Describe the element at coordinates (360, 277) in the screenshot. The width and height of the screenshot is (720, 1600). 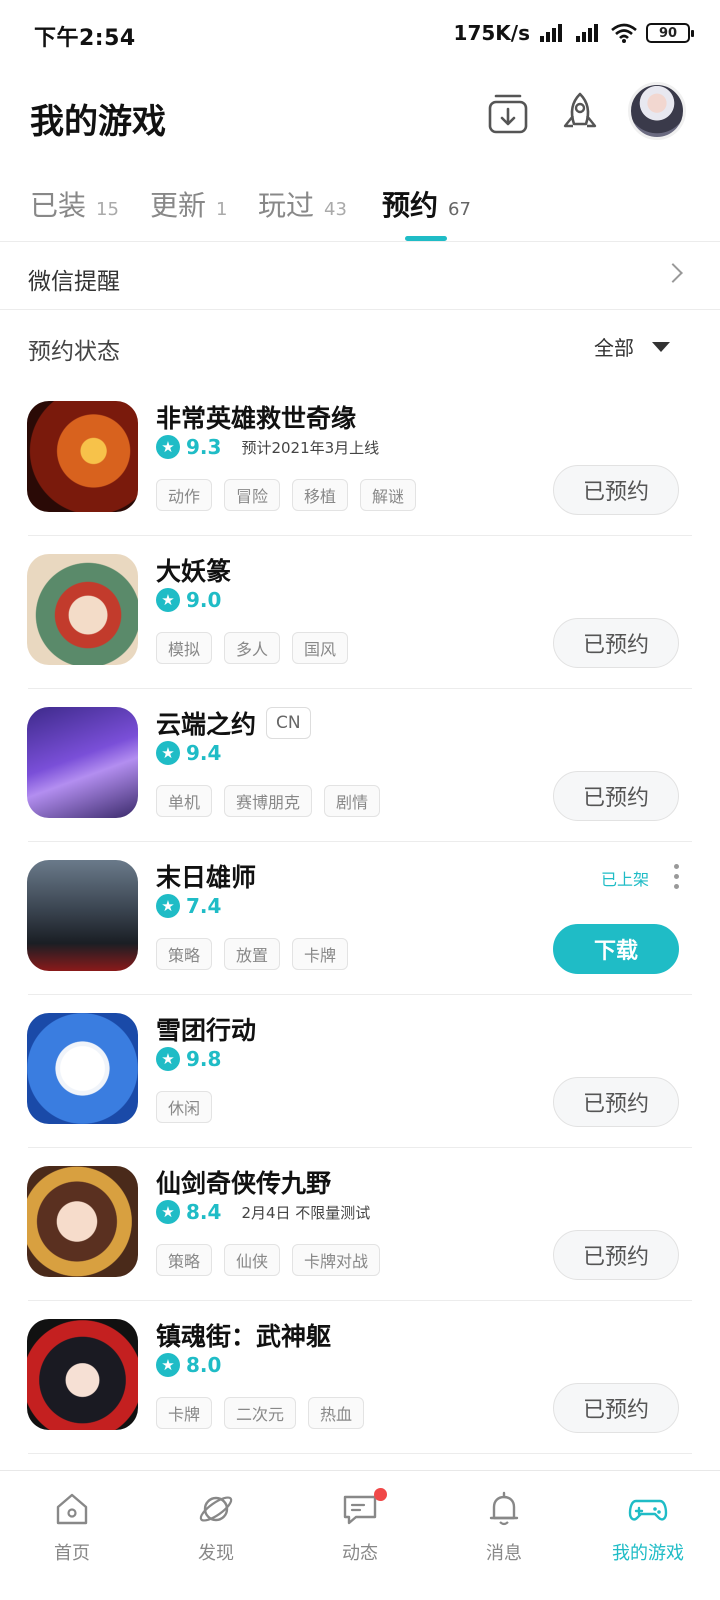
I see `wechat-reminder-row: 微信提醒` at that location.